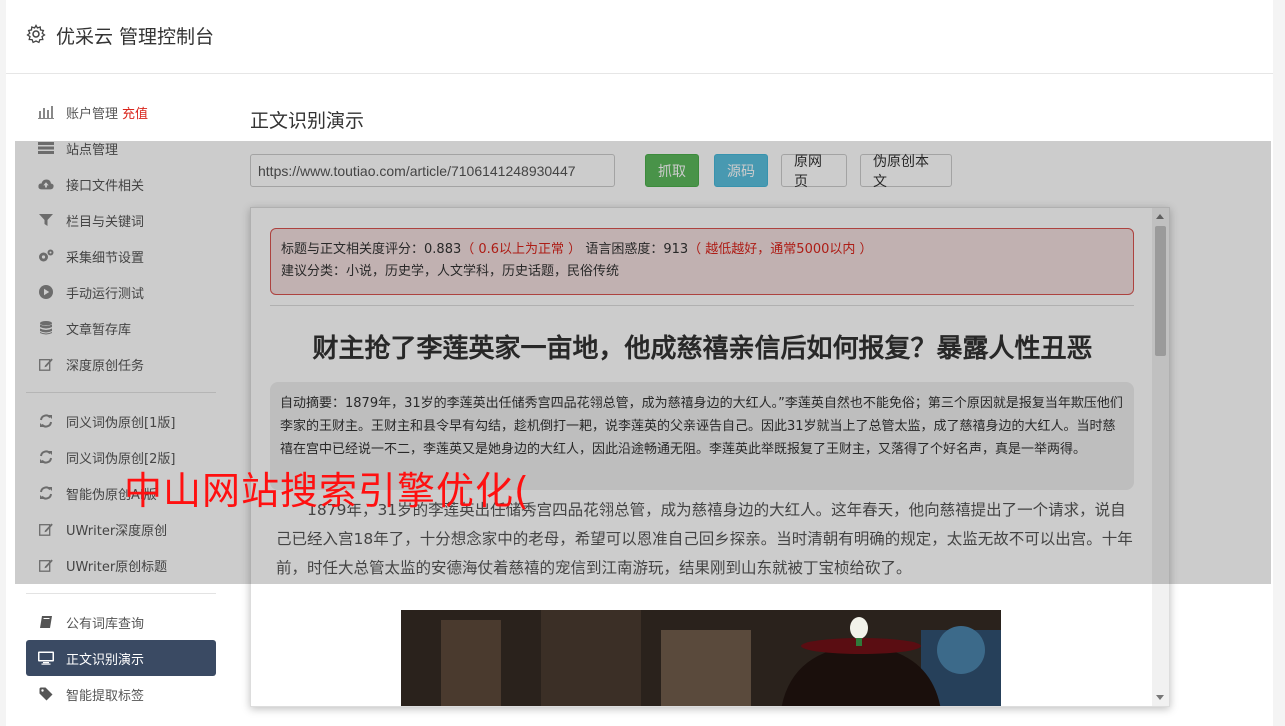 The image size is (1285, 726). Describe the element at coordinates (521, 249) in the screenshot. I see `relevance-note: （ 0.6以上为正常 ）` at that location.